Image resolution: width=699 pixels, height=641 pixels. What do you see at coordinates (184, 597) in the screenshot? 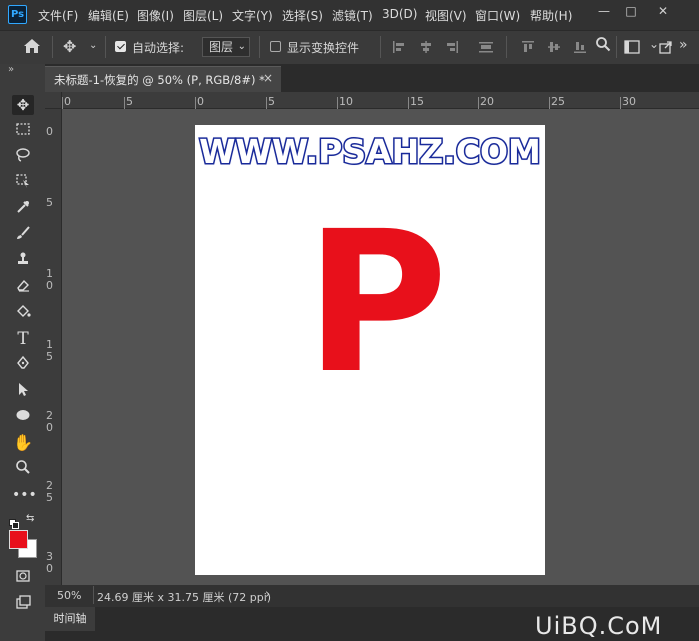
I see `document-size: 24.69 厘米 x 31.75 厘米 (72 ppi)` at bounding box center [184, 597].